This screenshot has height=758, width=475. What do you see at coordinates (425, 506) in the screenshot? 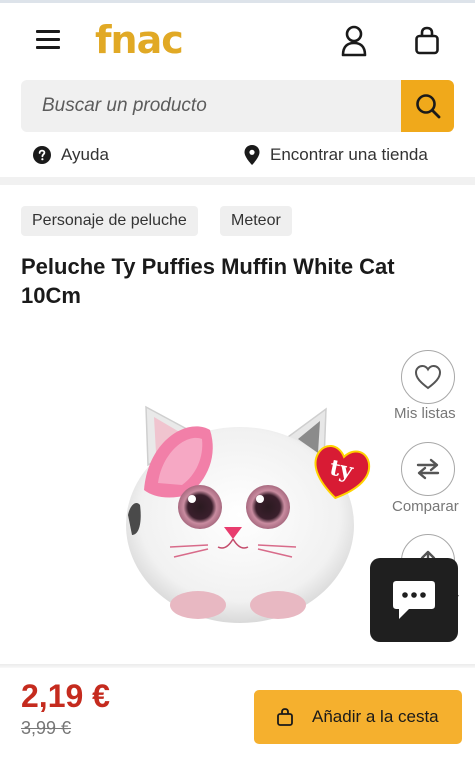
I see `compare-label: Comparar` at bounding box center [425, 506].